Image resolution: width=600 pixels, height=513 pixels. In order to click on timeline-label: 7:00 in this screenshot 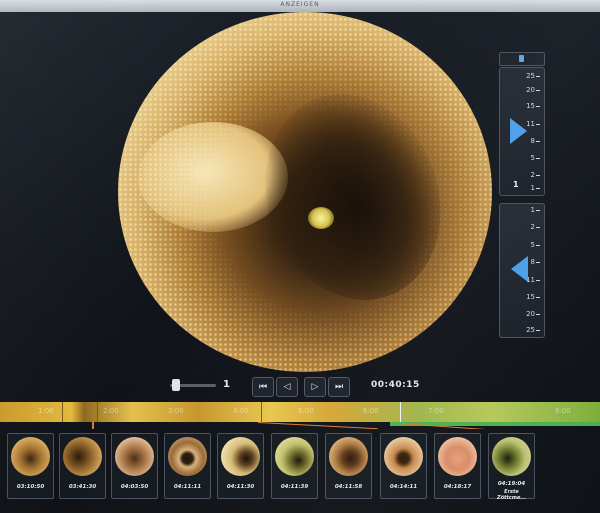, I will do `click(436, 411)`.